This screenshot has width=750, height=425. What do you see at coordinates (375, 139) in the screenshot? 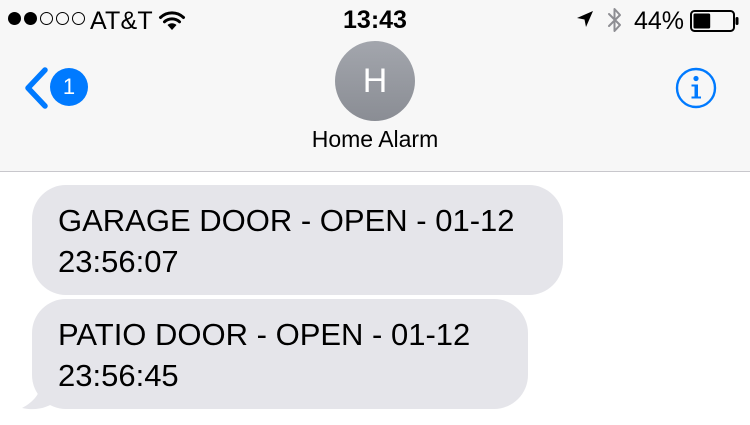
I see `contact-name: Home Alarm` at bounding box center [375, 139].